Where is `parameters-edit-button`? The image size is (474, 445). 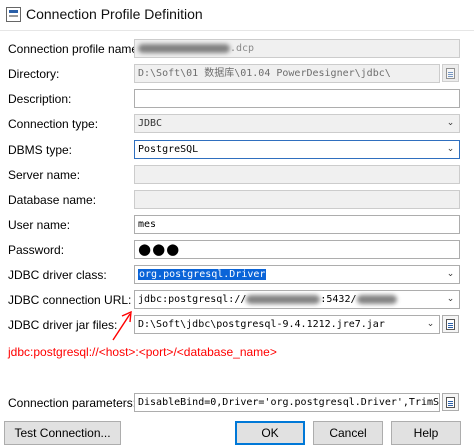 parameters-edit-button is located at coordinates (450, 402).